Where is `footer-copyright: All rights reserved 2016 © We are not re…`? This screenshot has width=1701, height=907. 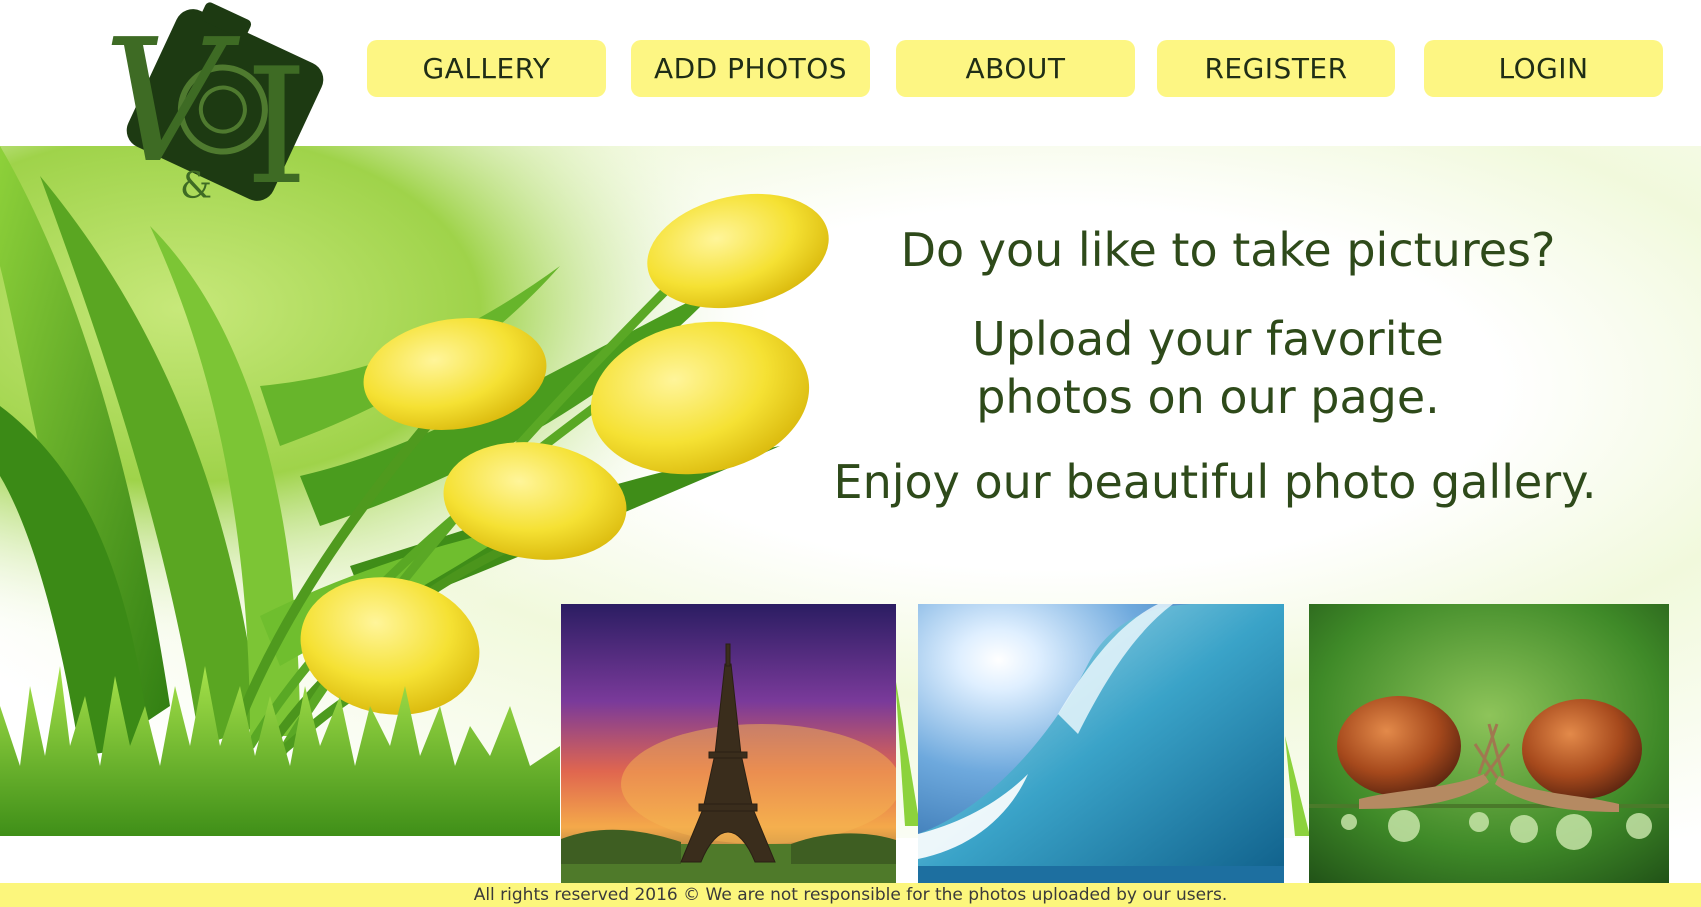 footer-copyright: All rights reserved 2016 © We are not re… is located at coordinates (850, 895).